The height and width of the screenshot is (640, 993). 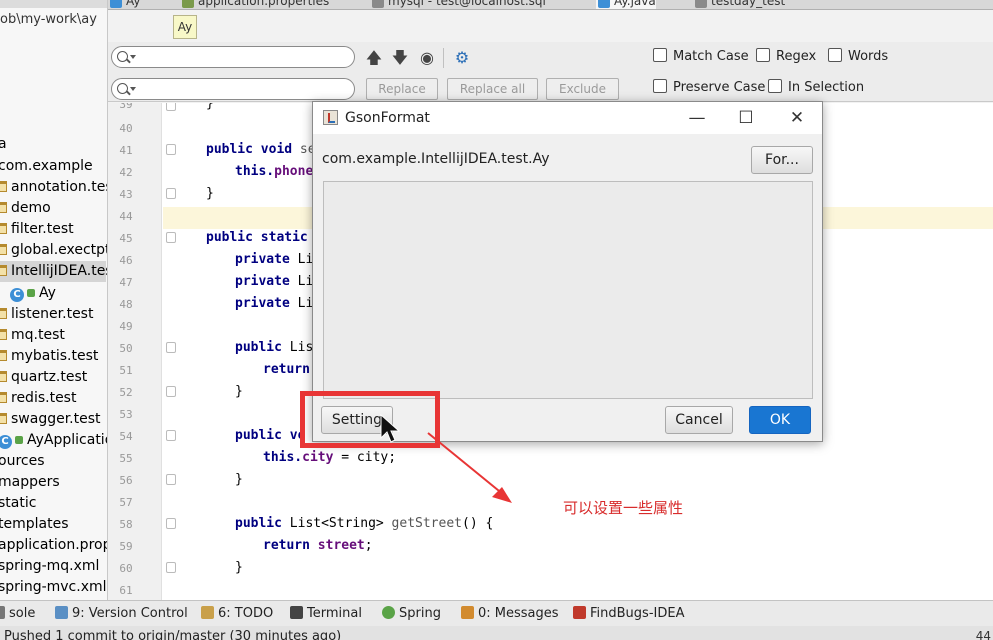 What do you see at coordinates (626, 4) in the screenshot?
I see `tab-ay-java: Ay.java` at bounding box center [626, 4].